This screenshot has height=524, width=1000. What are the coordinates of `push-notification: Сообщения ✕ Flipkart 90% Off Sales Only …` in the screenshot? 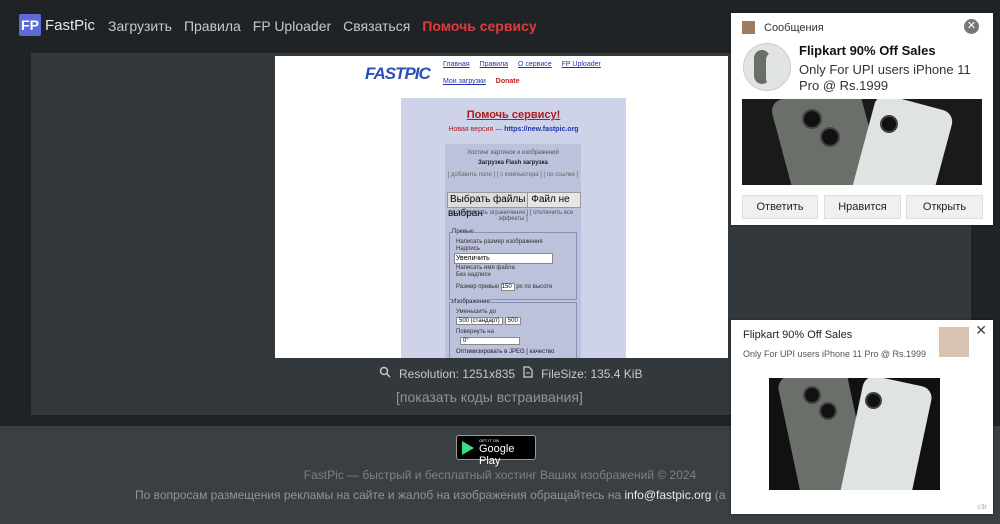 It's located at (862, 119).